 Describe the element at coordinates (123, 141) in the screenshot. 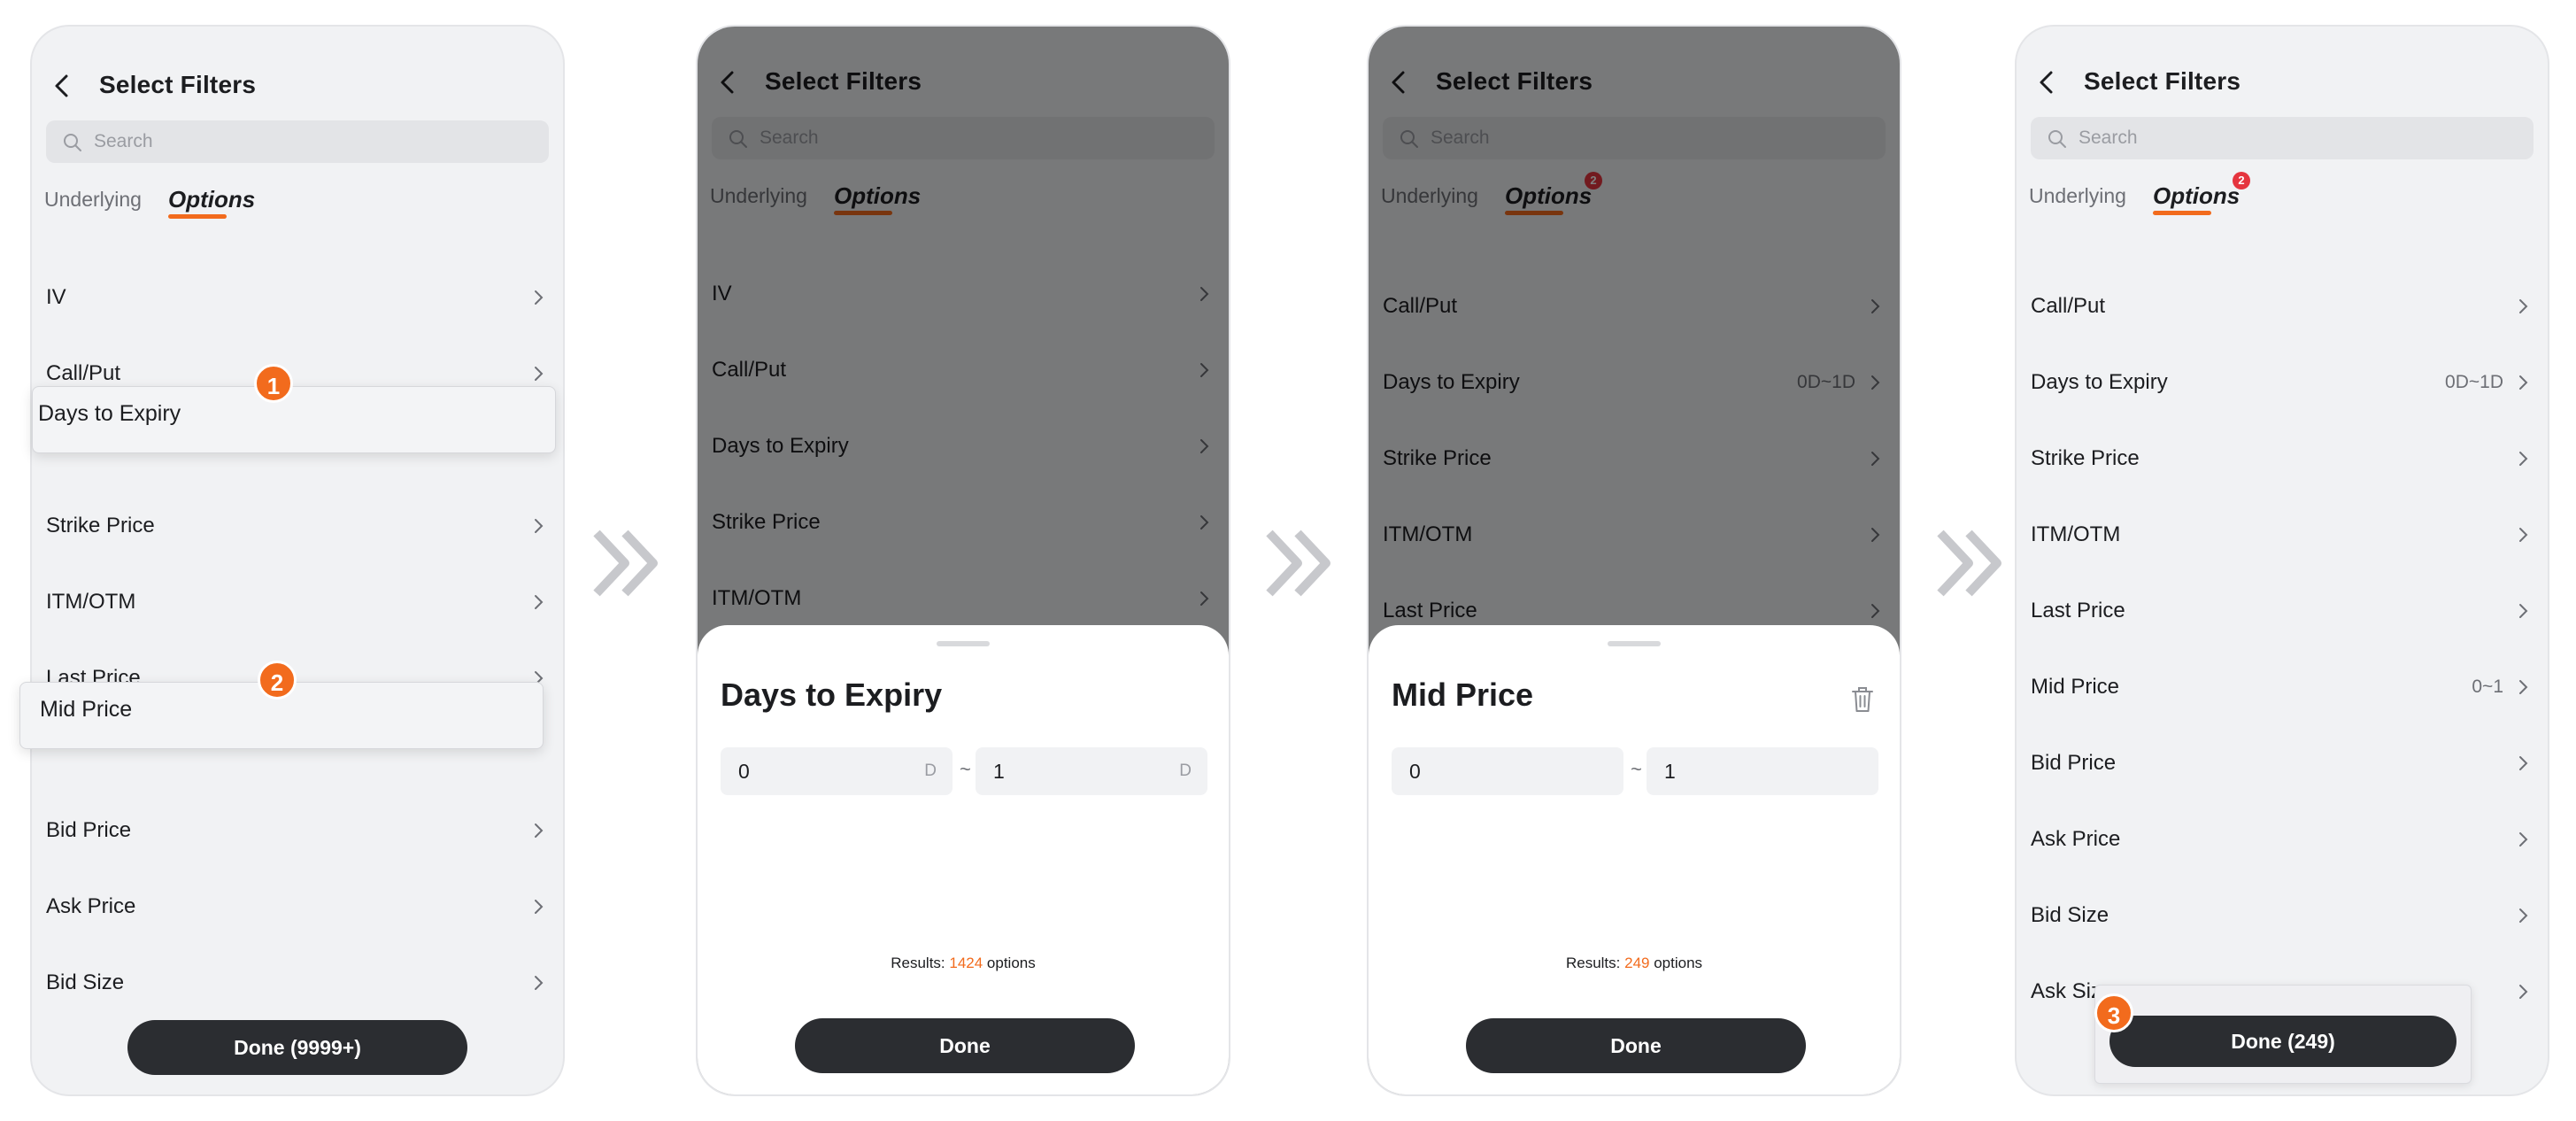

I see `search-placeholder: Search` at that location.